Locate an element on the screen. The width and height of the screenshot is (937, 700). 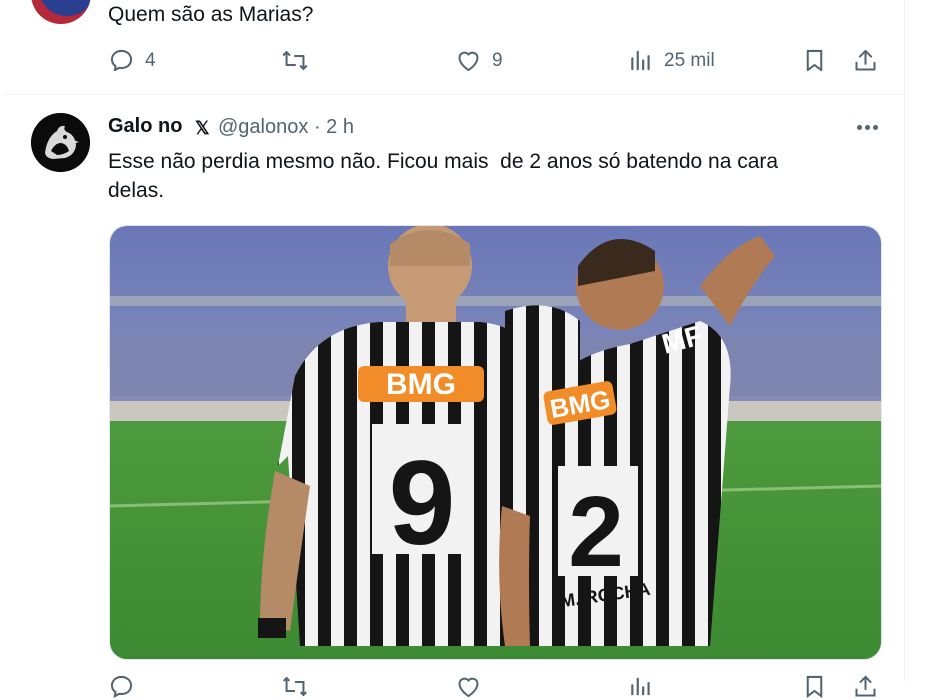
jersey-number-left: 9 is located at coordinates (422, 503).